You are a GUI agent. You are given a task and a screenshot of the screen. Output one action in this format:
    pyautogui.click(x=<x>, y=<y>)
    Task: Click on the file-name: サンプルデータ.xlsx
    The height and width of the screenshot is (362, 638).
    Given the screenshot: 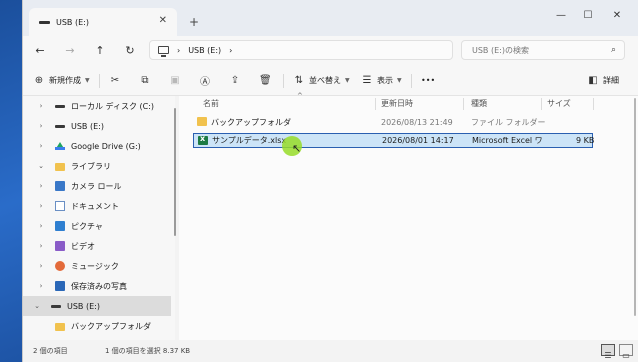 What is the action you would take?
    pyautogui.click(x=249, y=140)
    